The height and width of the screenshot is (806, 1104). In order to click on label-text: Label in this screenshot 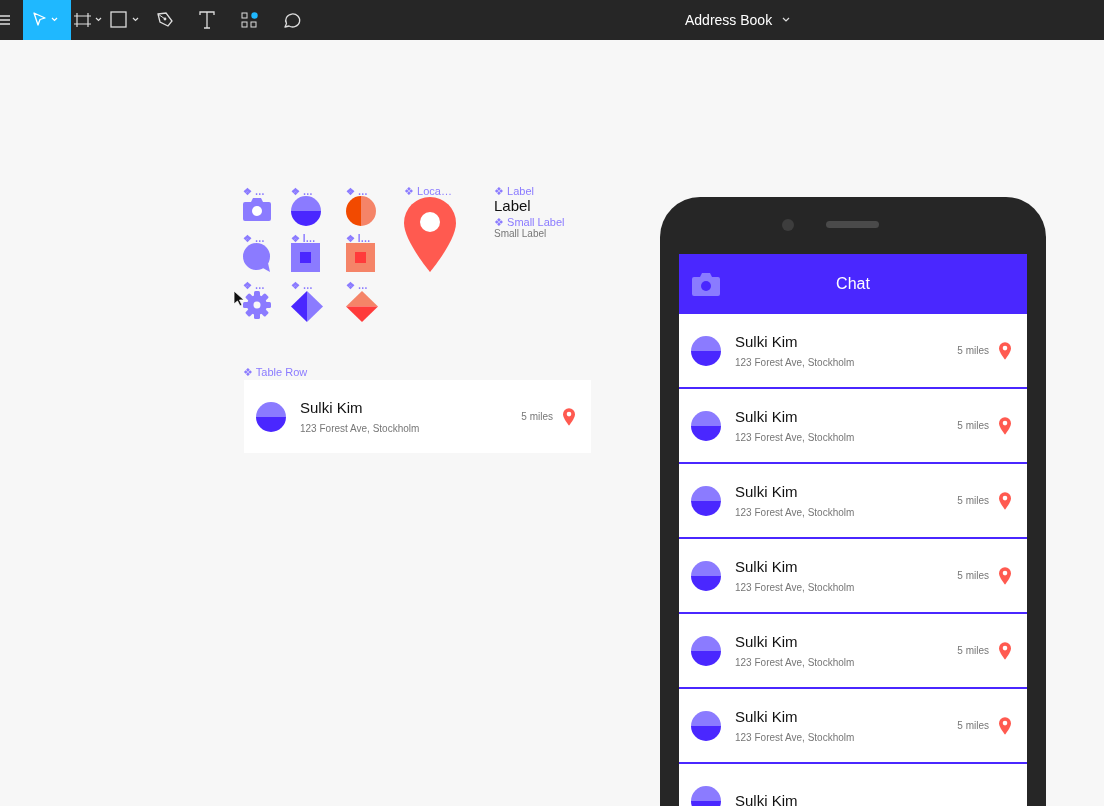, I will do `click(512, 205)`.